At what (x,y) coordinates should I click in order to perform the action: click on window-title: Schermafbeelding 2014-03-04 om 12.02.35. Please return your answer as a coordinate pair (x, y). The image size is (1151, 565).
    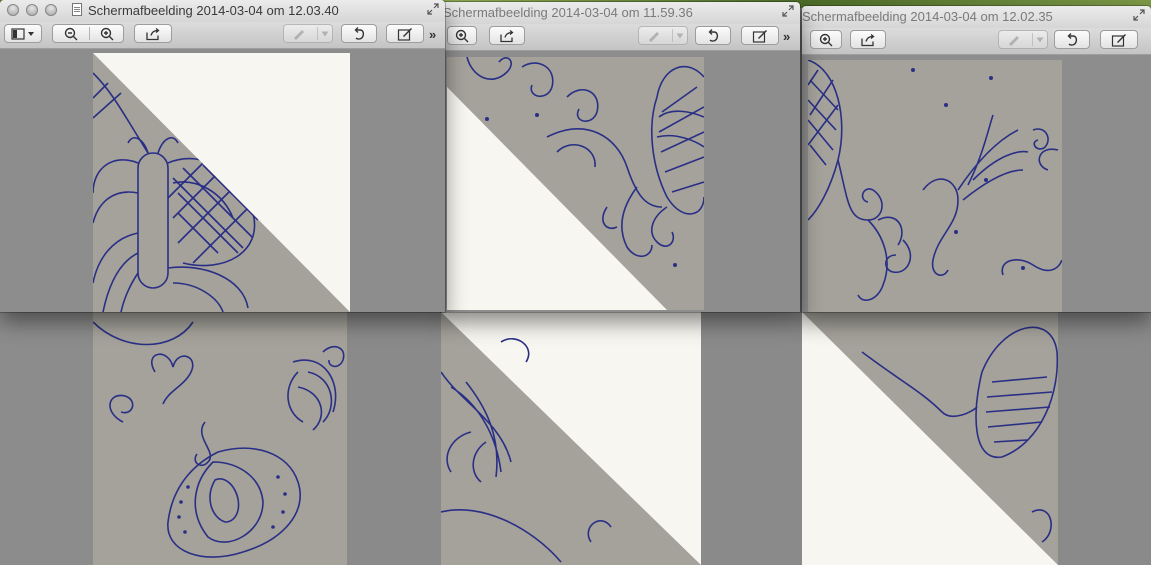
    Looking at the image, I should click on (927, 16).